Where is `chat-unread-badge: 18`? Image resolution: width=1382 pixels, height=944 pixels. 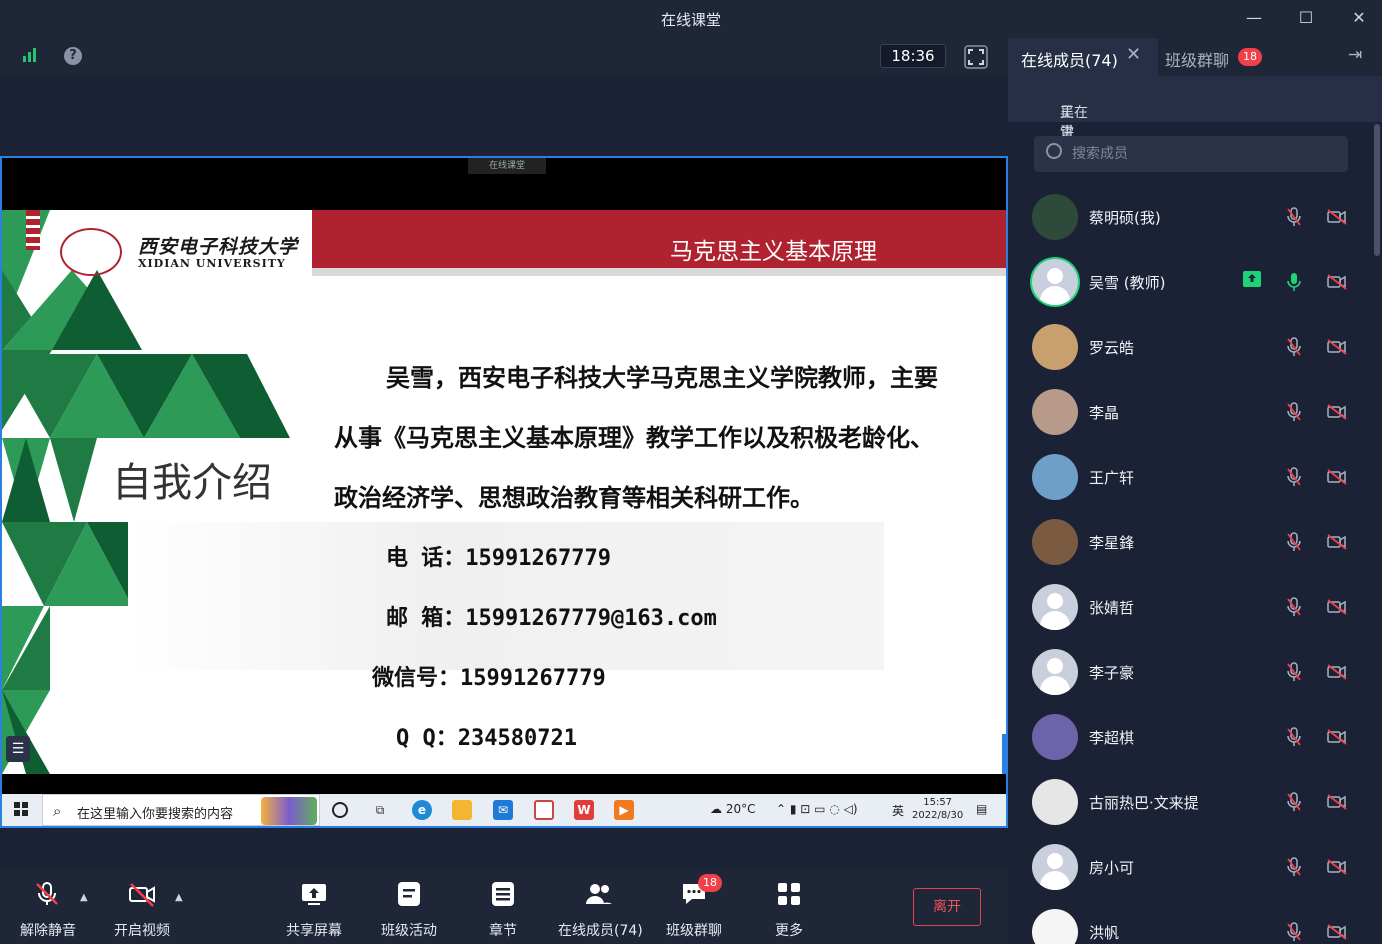
chat-unread-badge: 18 is located at coordinates (710, 883).